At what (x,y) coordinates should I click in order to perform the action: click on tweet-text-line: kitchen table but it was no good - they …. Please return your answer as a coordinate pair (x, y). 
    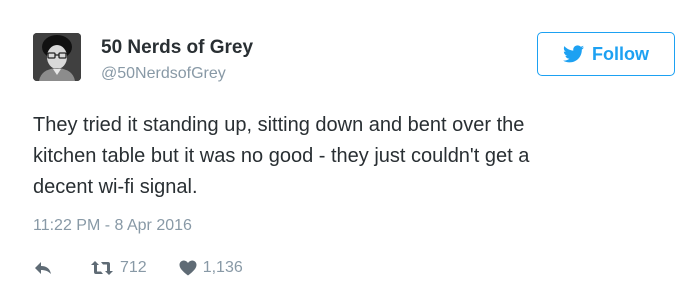
    Looking at the image, I should click on (281, 156).